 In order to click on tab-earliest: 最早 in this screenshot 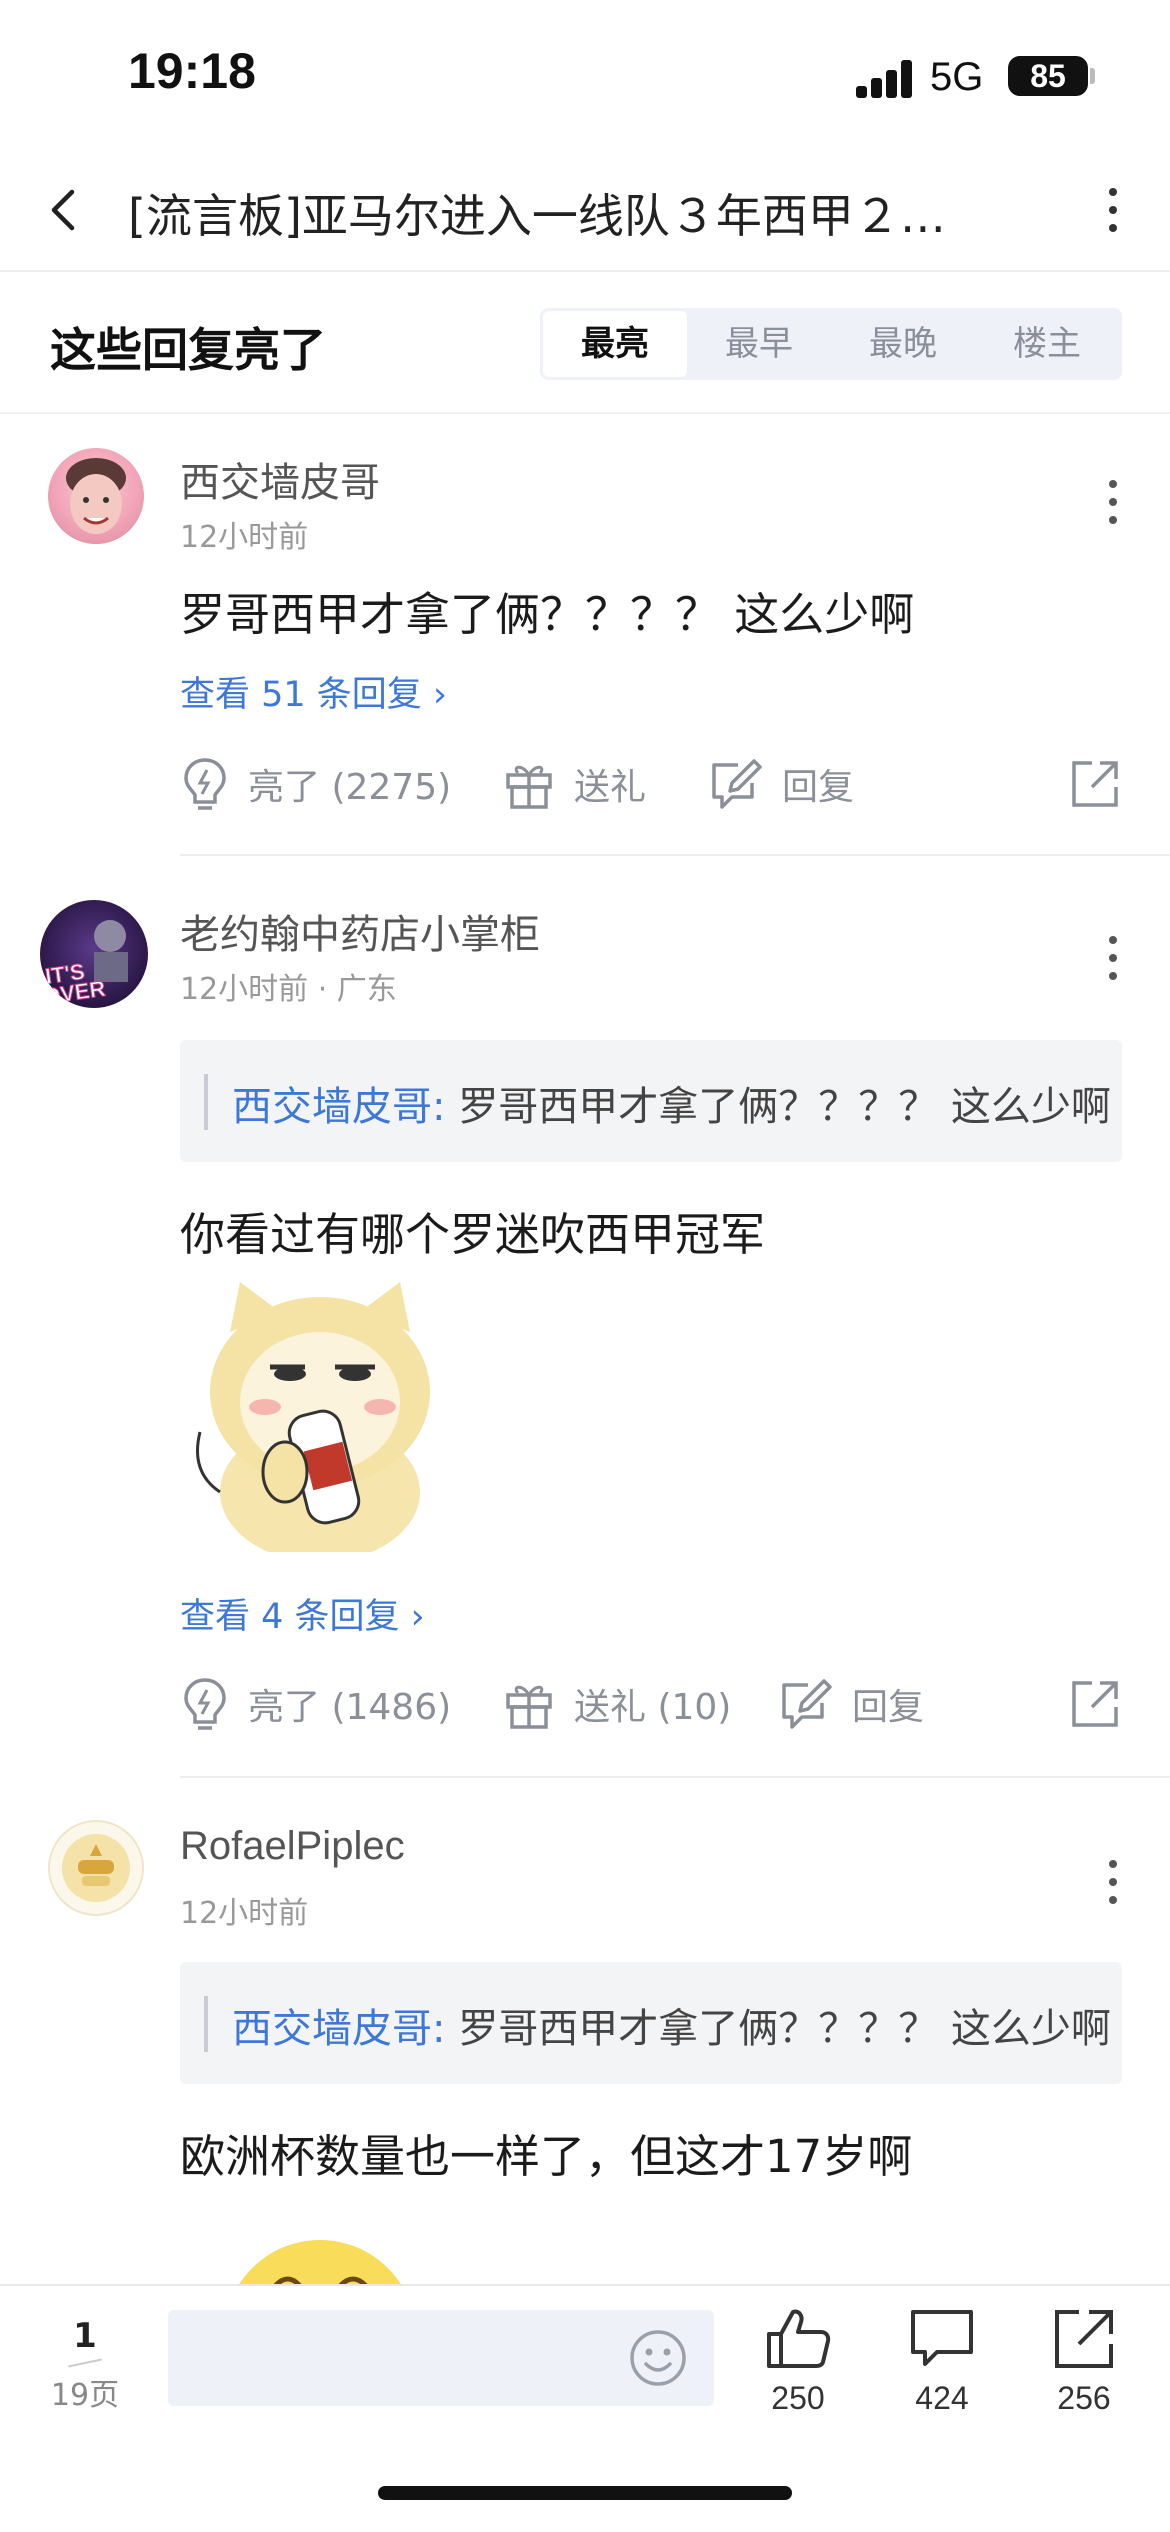, I will do `click(759, 344)`.